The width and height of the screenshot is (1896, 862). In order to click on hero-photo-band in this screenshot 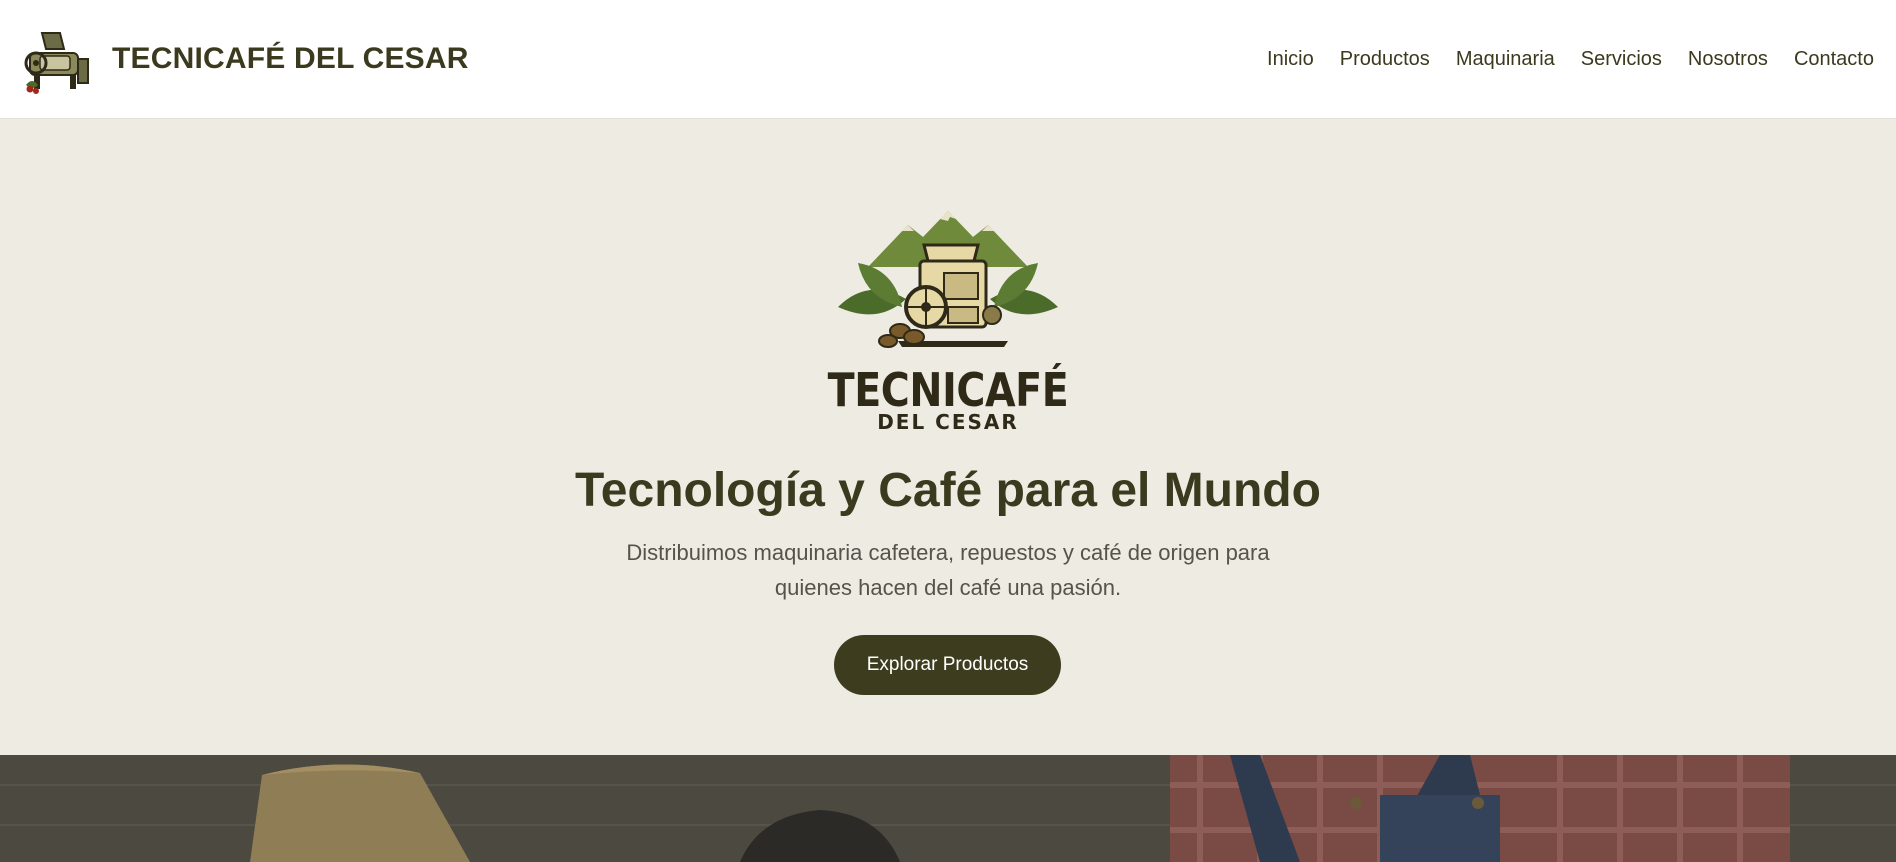, I will do `click(948, 808)`.